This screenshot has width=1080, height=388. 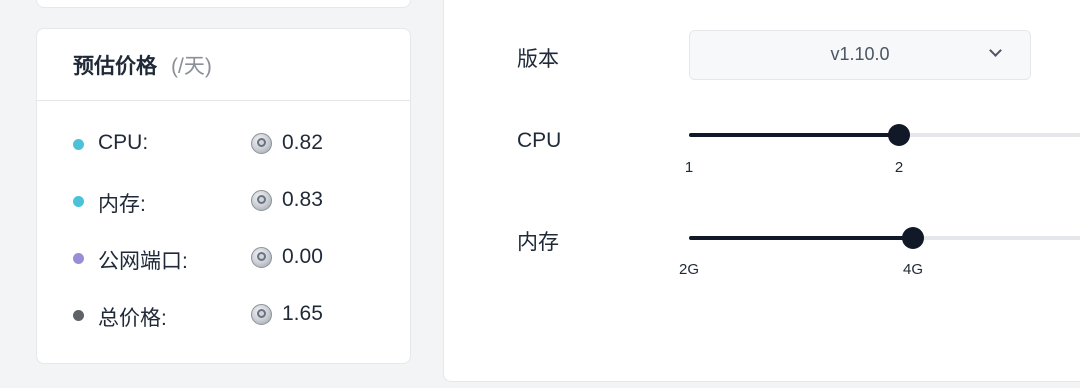 I want to click on price-row-total: 总价格: 1.65, so click(x=223, y=314).